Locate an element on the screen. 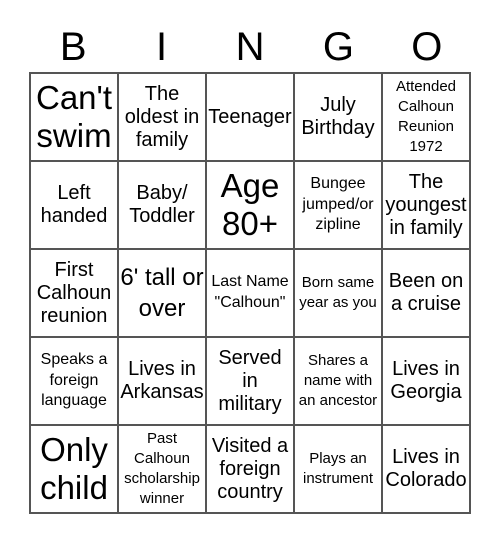 The image size is (500, 544). header-letter-n: N is located at coordinates (250, 47).